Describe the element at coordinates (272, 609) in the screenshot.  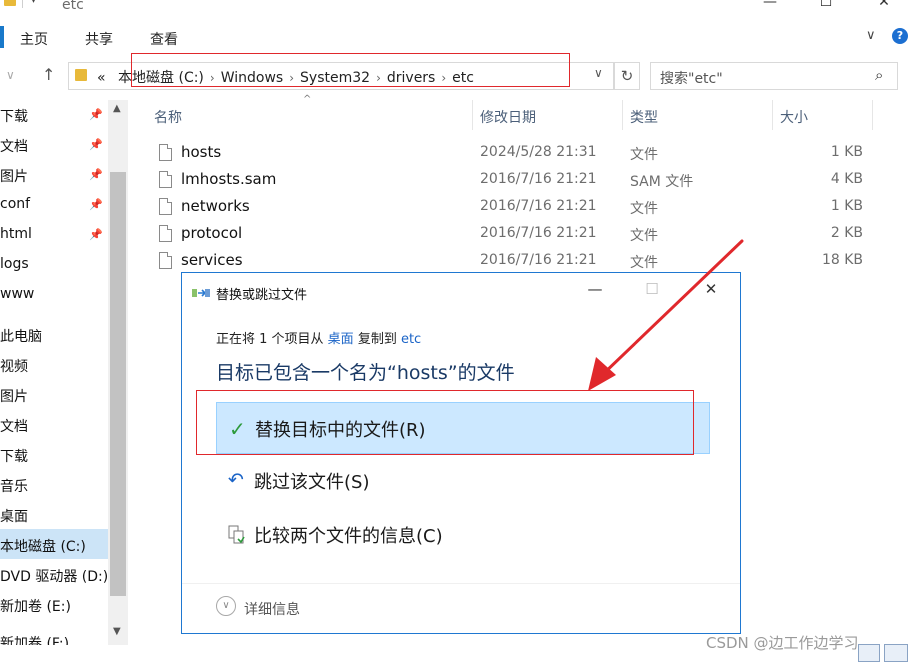
I see `more-details-toggle: 详细信息` at that location.